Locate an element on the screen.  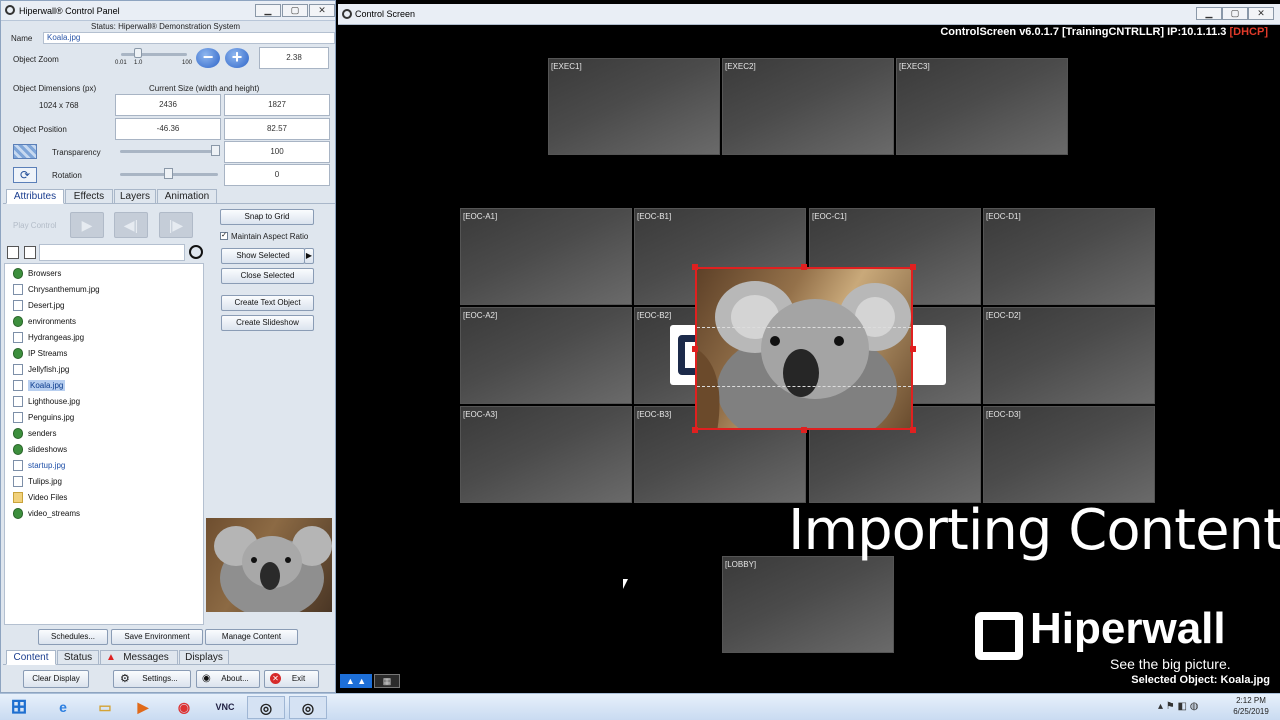
list-item: IP Streams is located at coordinates (40, 354).